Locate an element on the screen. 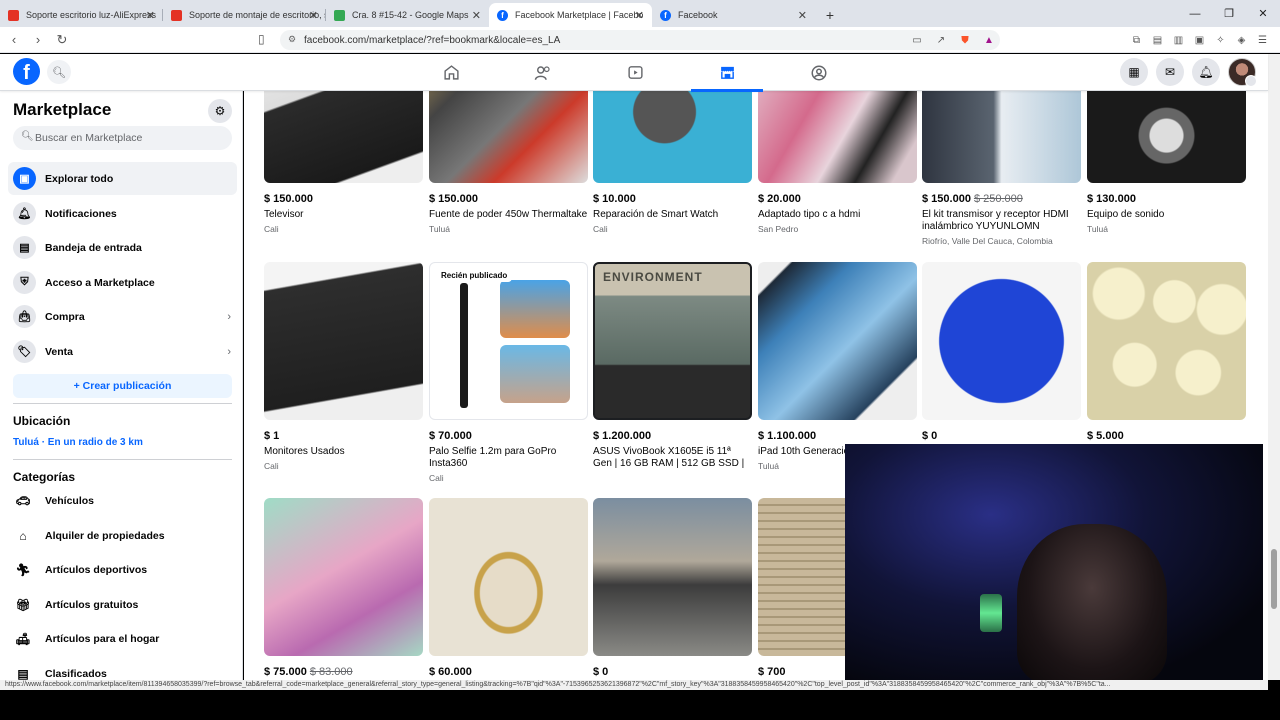 Image resolution: width=1280 pixels, height=720 pixels. browser-tab-1: Soporte escritorio luz-AliExpress ✕ is located at coordinates (81, 15).